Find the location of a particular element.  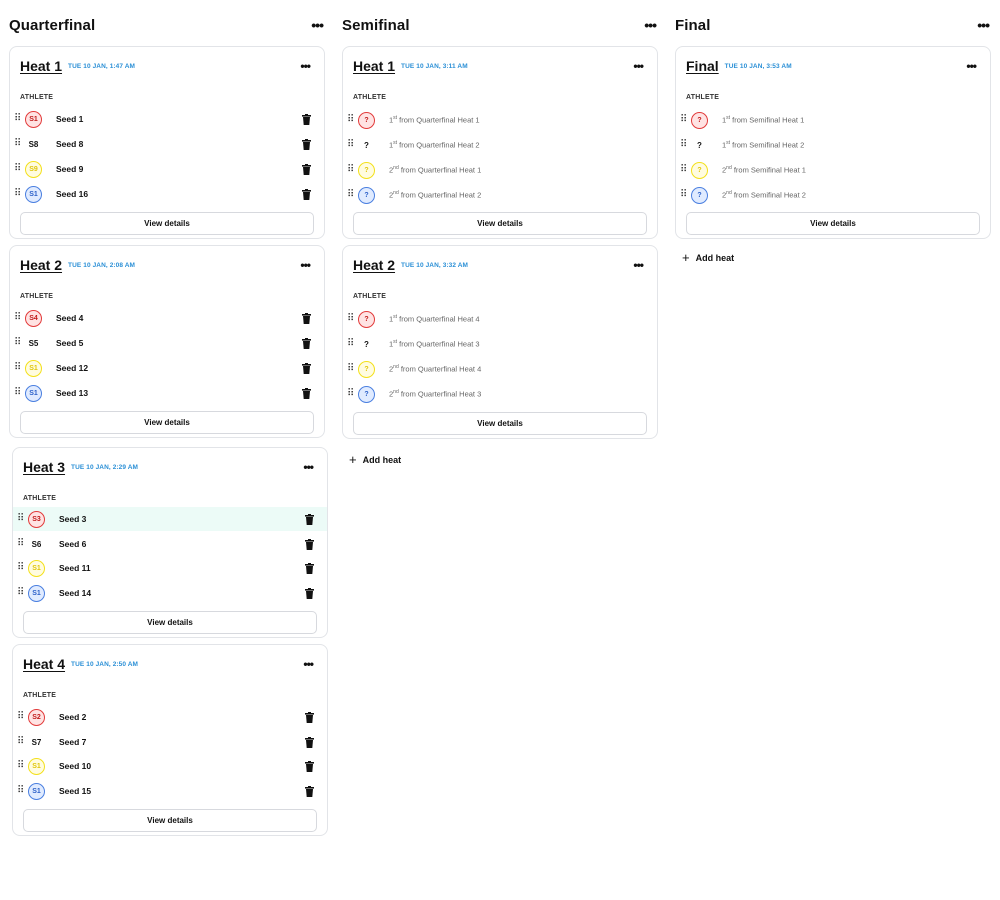

athlete-row: ⠿ S7 Seed 7 is located at coordinates (170, 742).